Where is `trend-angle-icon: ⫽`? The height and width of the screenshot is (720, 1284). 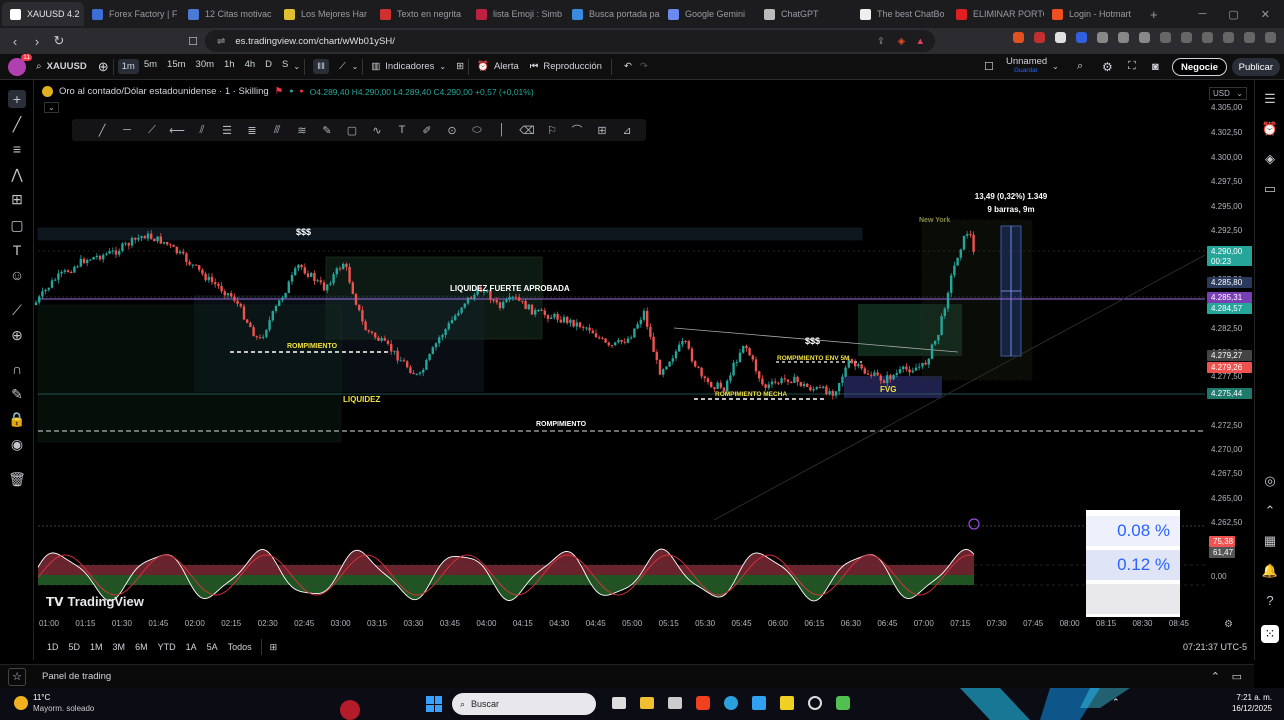
trend-angle-icon: ⫽ is located at coordinates (202, 130).